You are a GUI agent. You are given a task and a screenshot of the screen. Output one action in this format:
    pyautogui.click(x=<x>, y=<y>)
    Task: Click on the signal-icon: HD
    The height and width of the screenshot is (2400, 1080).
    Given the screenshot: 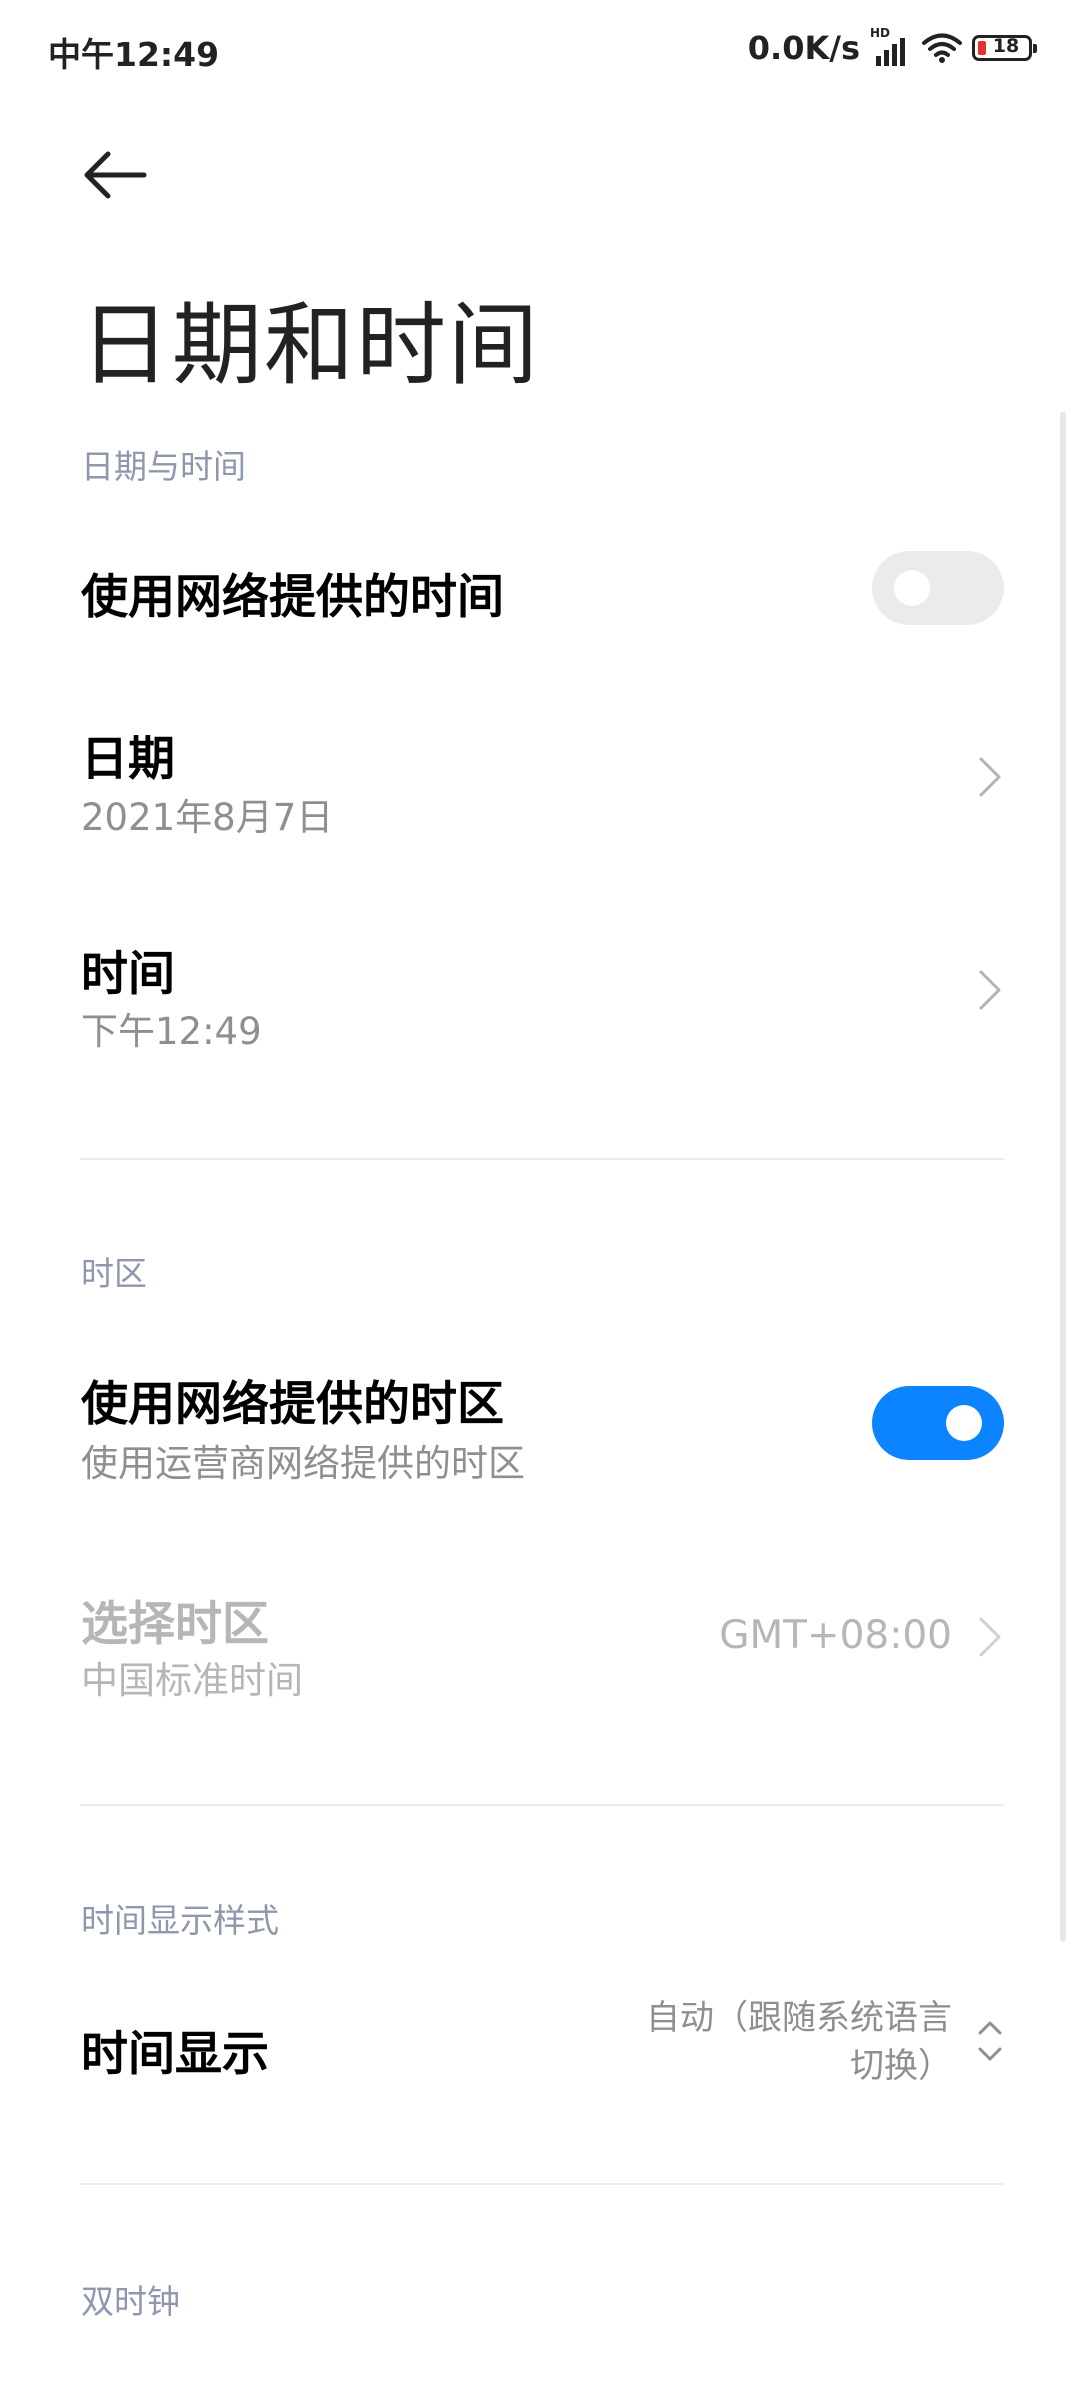 What is the action you would take?
    pyautogui.click(x=891, y=46)
    